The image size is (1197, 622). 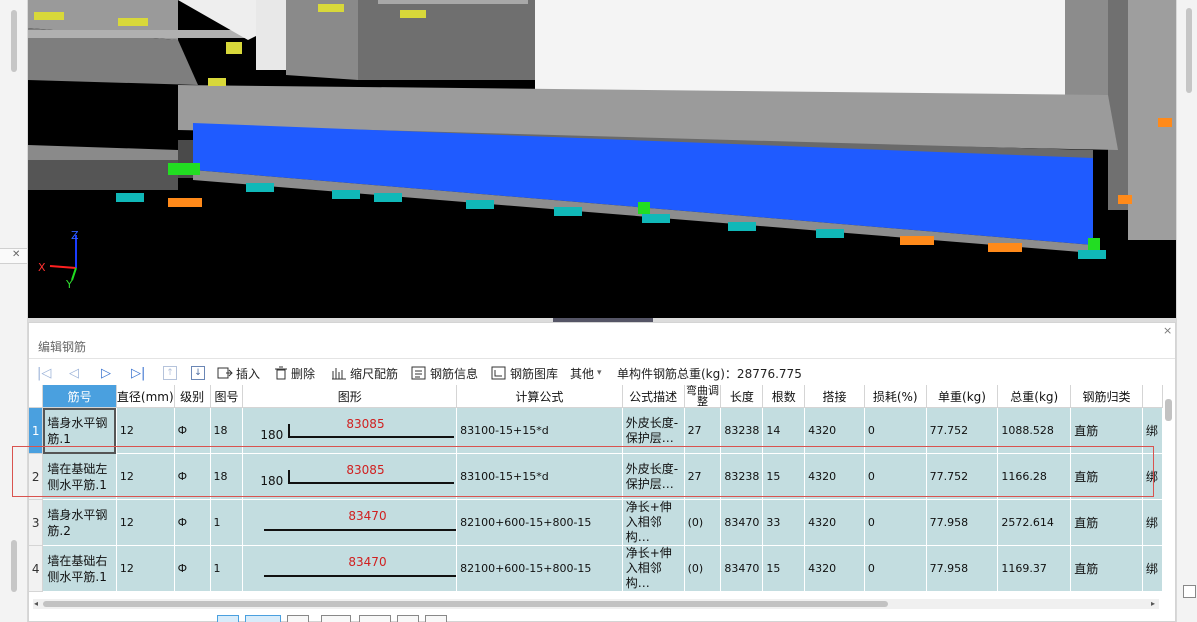 I want to click on column-header: 长度, so click(x=742, y=396).